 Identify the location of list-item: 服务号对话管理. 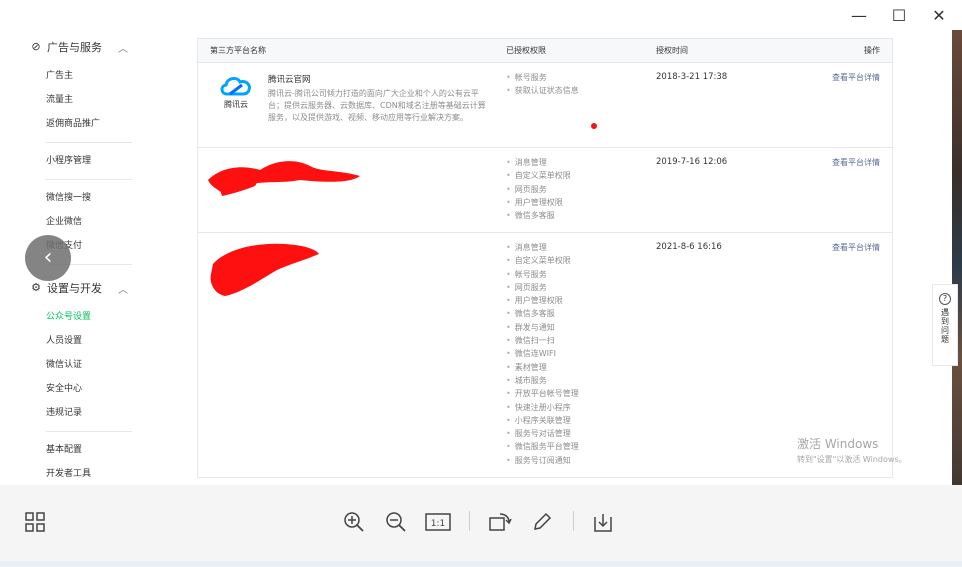
(581, 433).